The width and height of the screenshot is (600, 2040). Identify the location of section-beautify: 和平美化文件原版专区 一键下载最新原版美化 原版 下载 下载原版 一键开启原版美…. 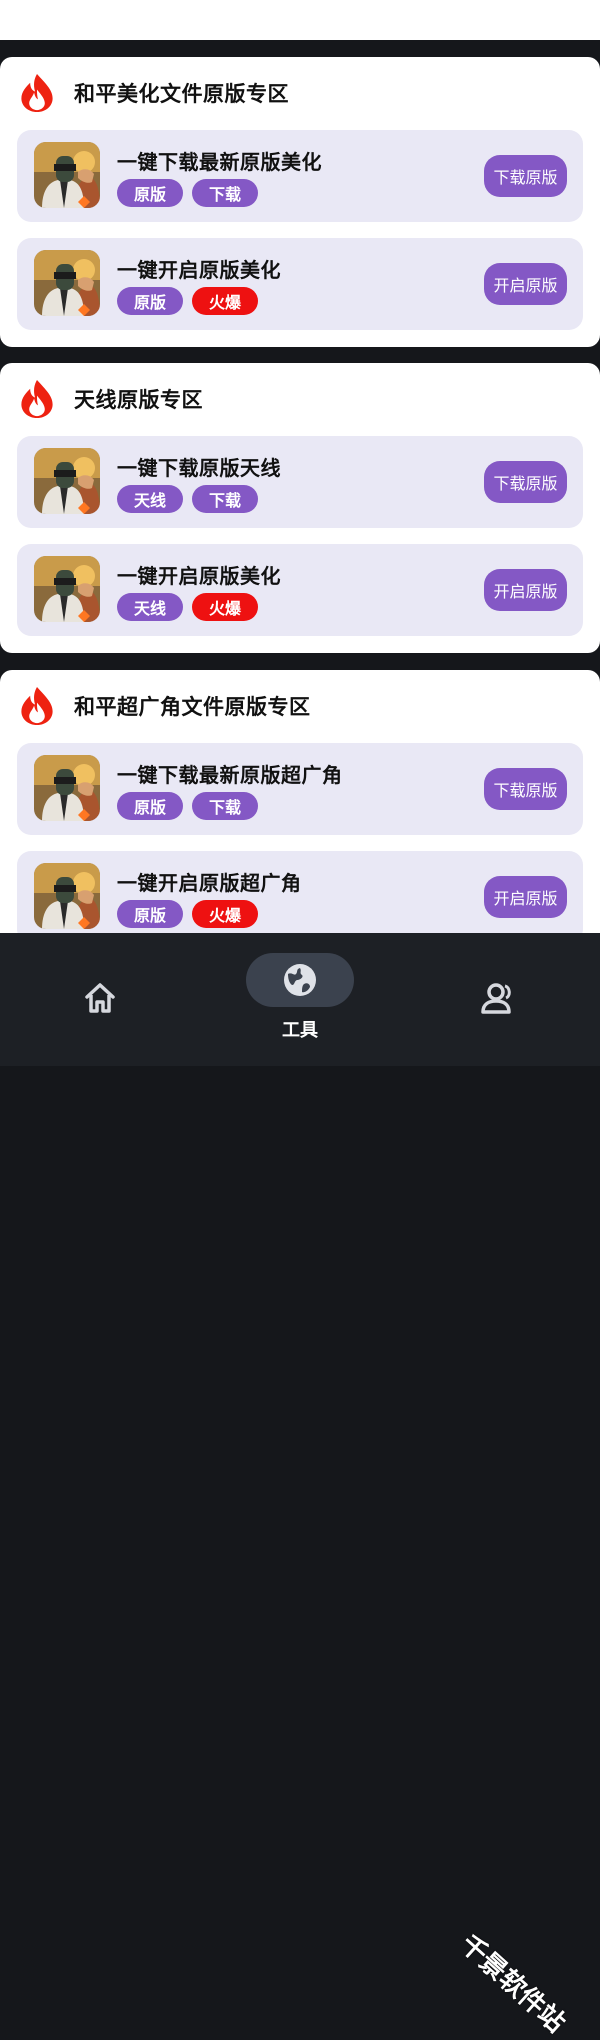
(300, 202).